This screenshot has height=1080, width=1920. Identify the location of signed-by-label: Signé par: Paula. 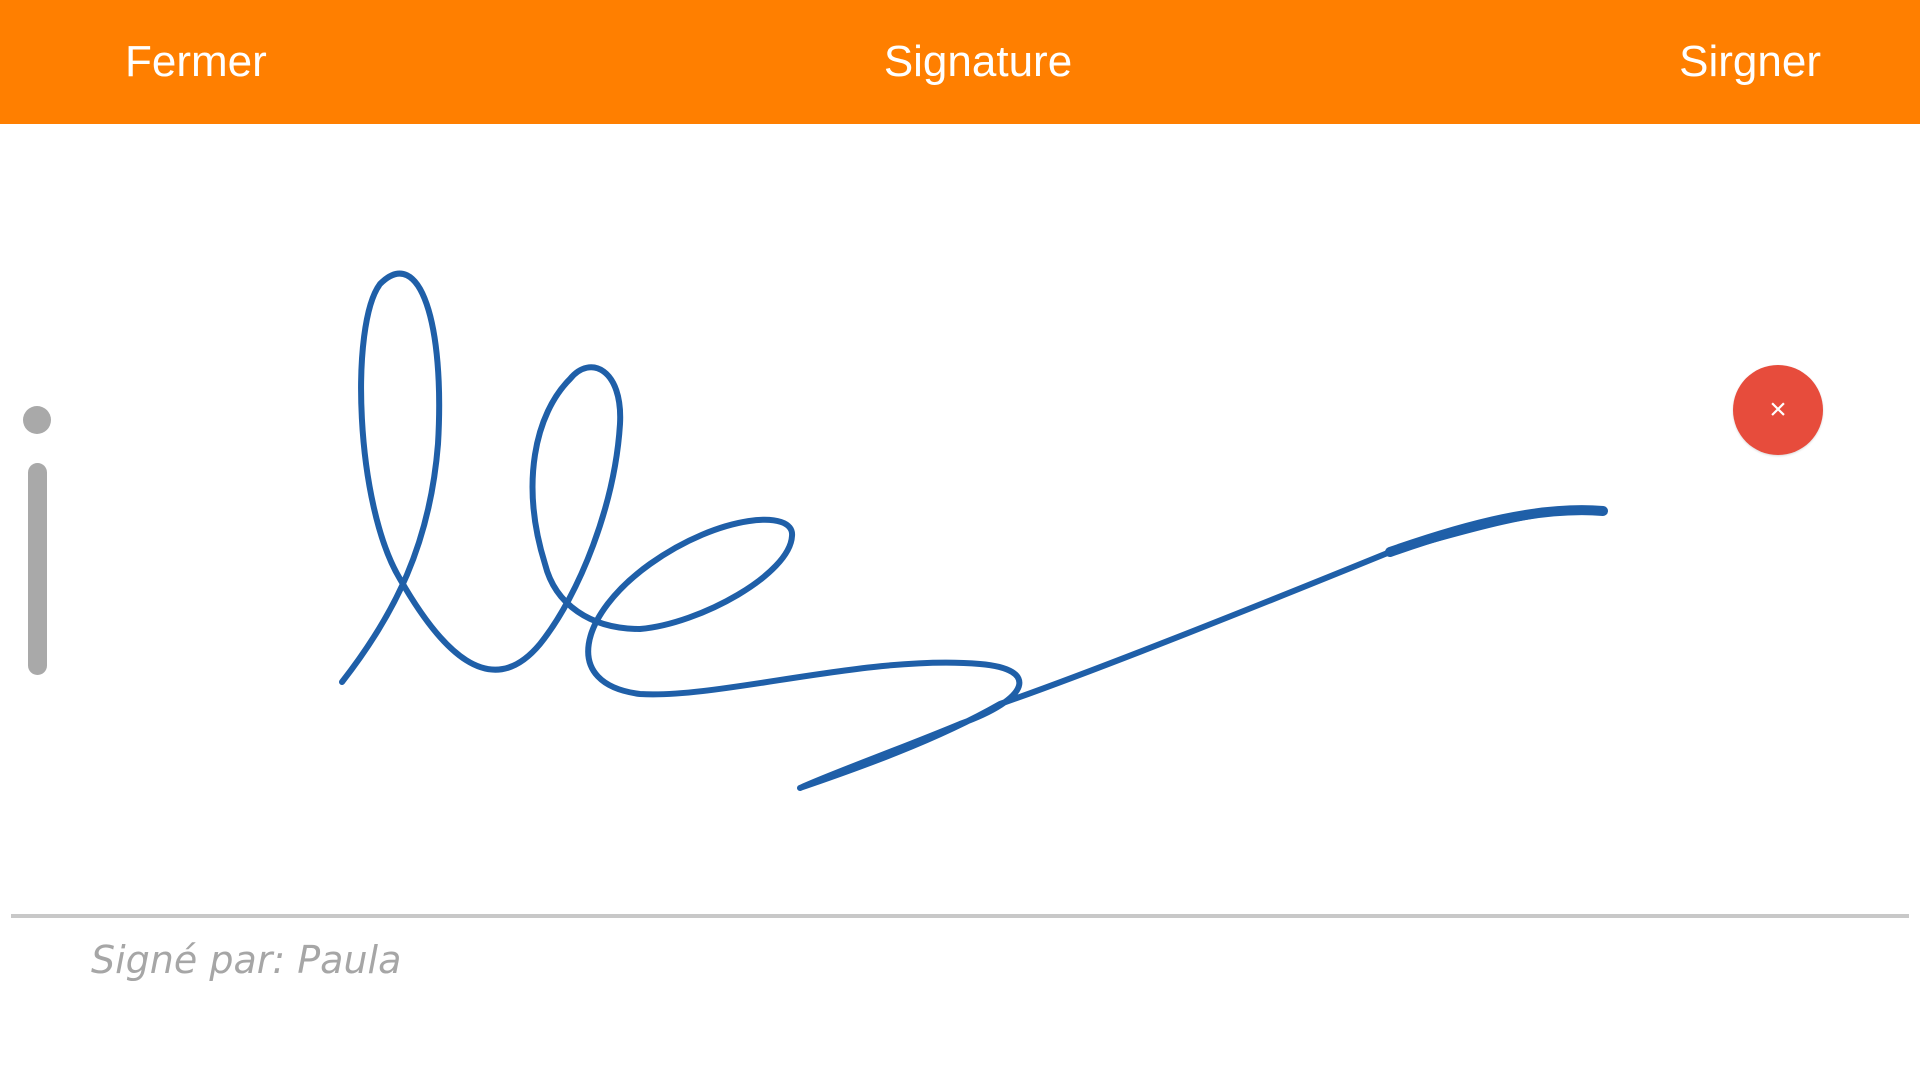
(246, 960).